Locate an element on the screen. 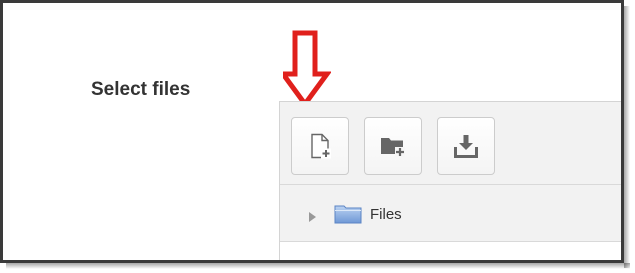 The width and height of the screenshot is (635, 273). folder-tree: Files is located at coordinates (450, 213).